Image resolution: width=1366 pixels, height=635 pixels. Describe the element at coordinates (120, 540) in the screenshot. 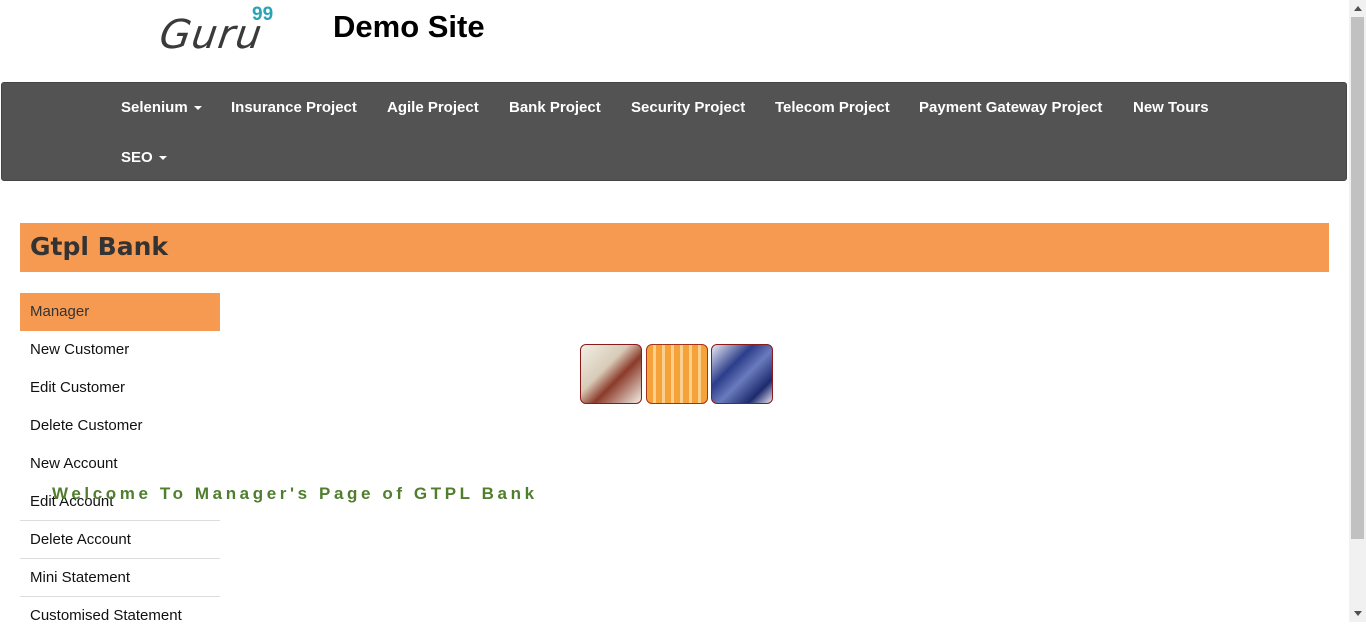

I see `menu-item-delete-account: Delete Account` at that location.